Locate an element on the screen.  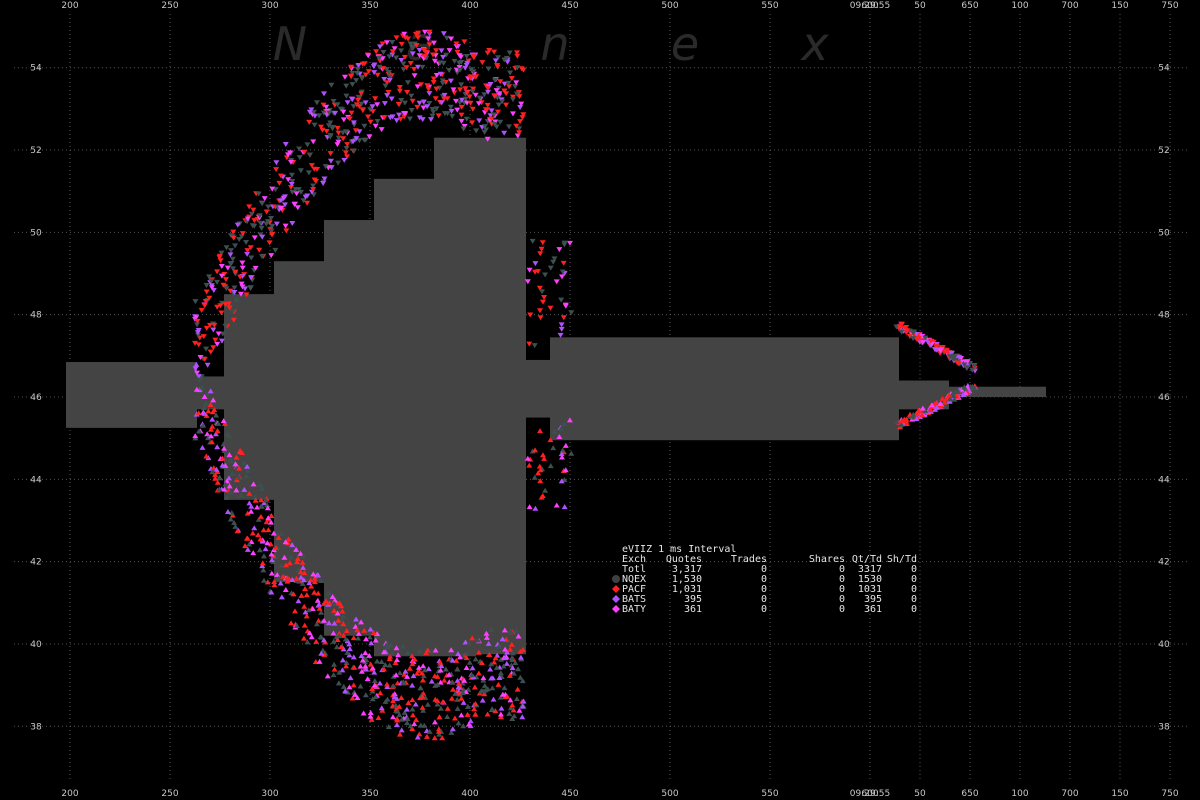
watermark: Nanex is located at coordinates (551, 44).